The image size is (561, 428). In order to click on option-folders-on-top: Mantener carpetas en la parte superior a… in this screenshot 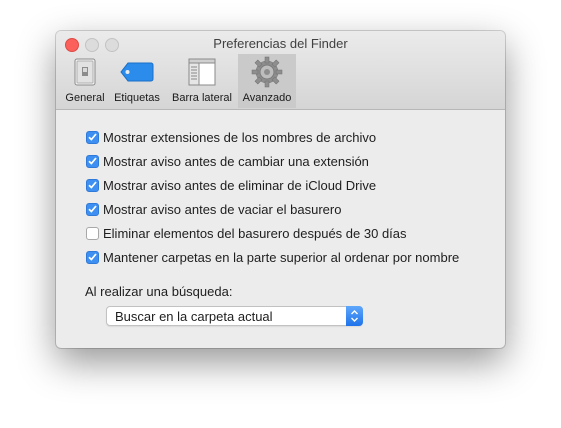, I will do `click(272, 257)`.